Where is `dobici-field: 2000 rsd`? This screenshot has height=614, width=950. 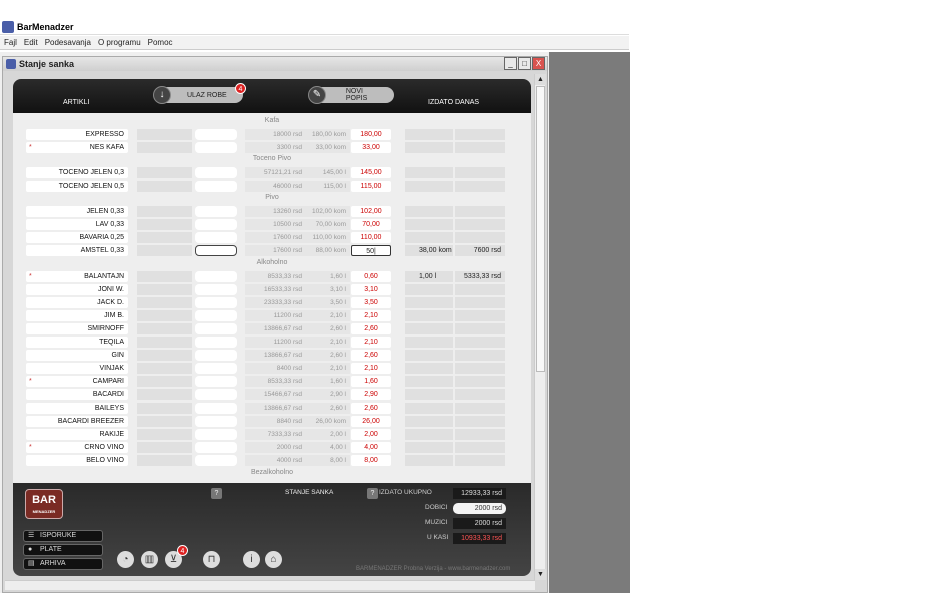
dobici-field: 2000 rsd is located at coordinates (479, 508).